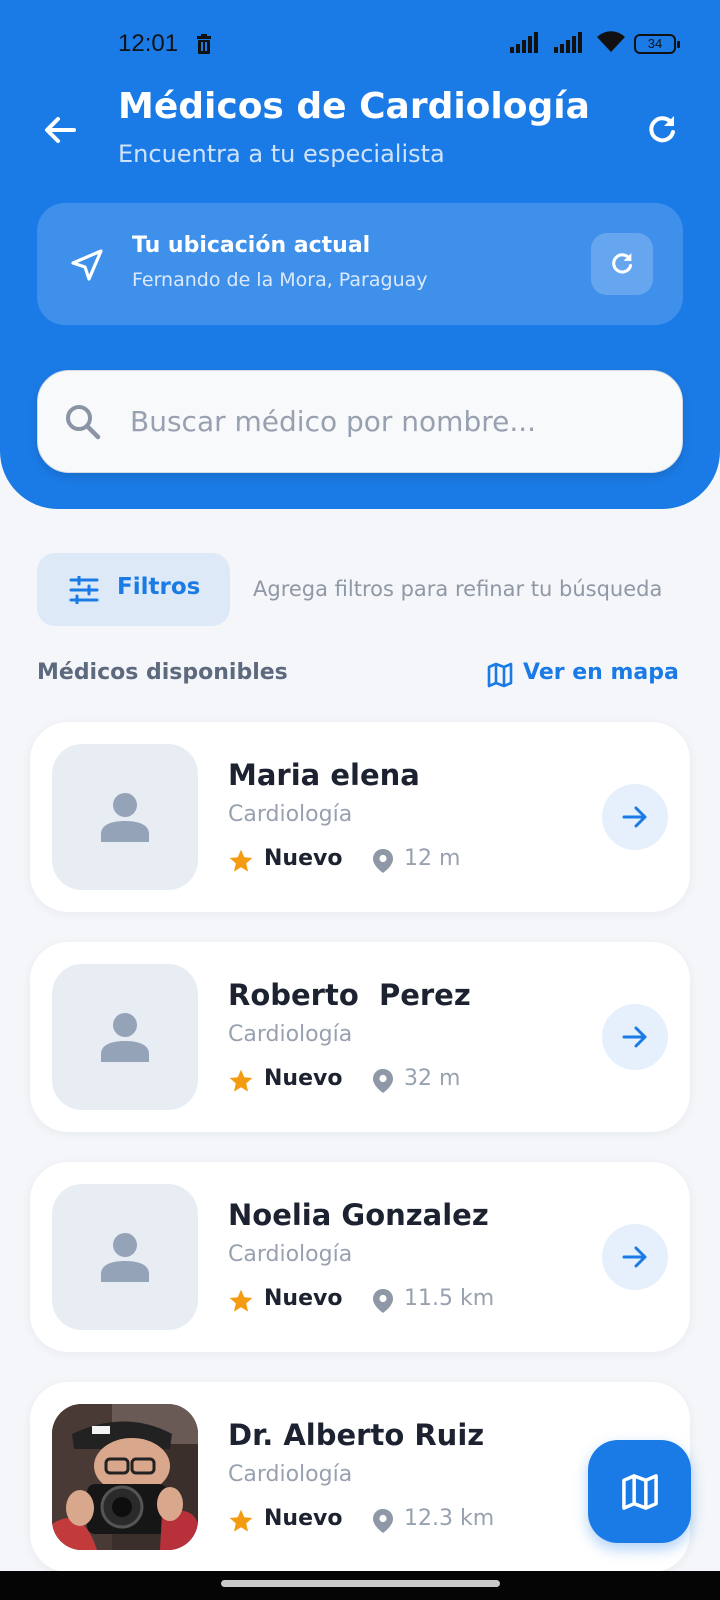  I want to click on signal-icon, so click(524, 42).